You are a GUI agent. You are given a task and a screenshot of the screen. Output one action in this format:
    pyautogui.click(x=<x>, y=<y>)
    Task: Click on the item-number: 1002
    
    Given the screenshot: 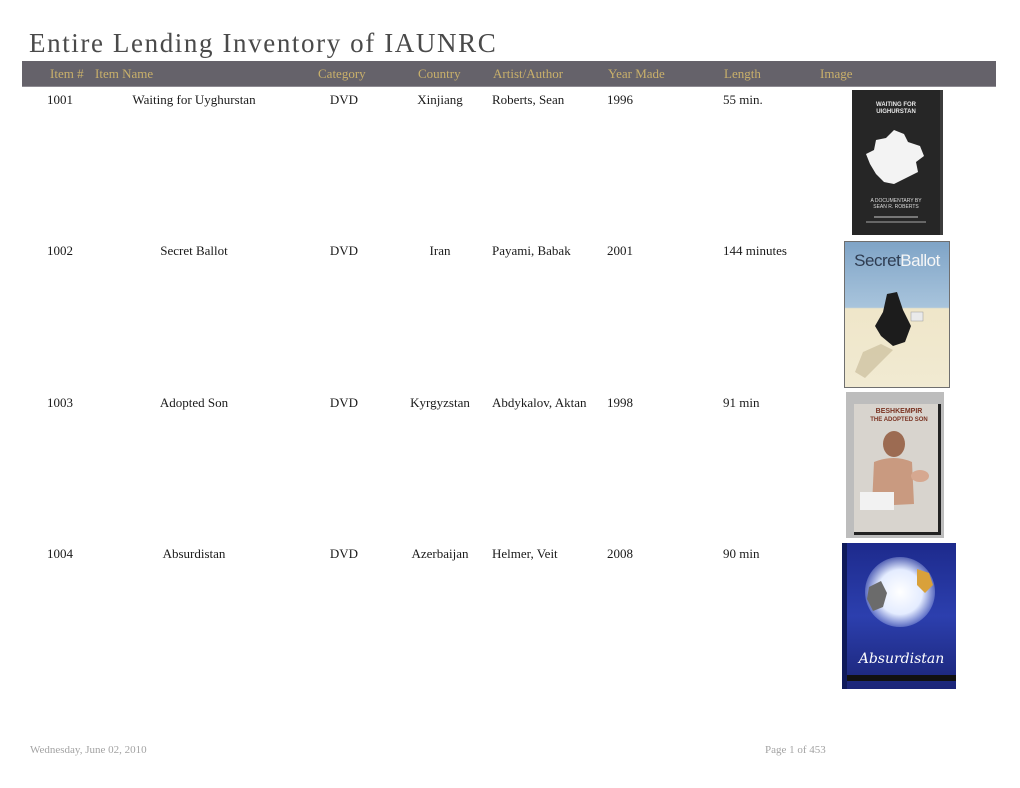 What is the action you would take?
    pyautogui.click(x=60, y=250)
    